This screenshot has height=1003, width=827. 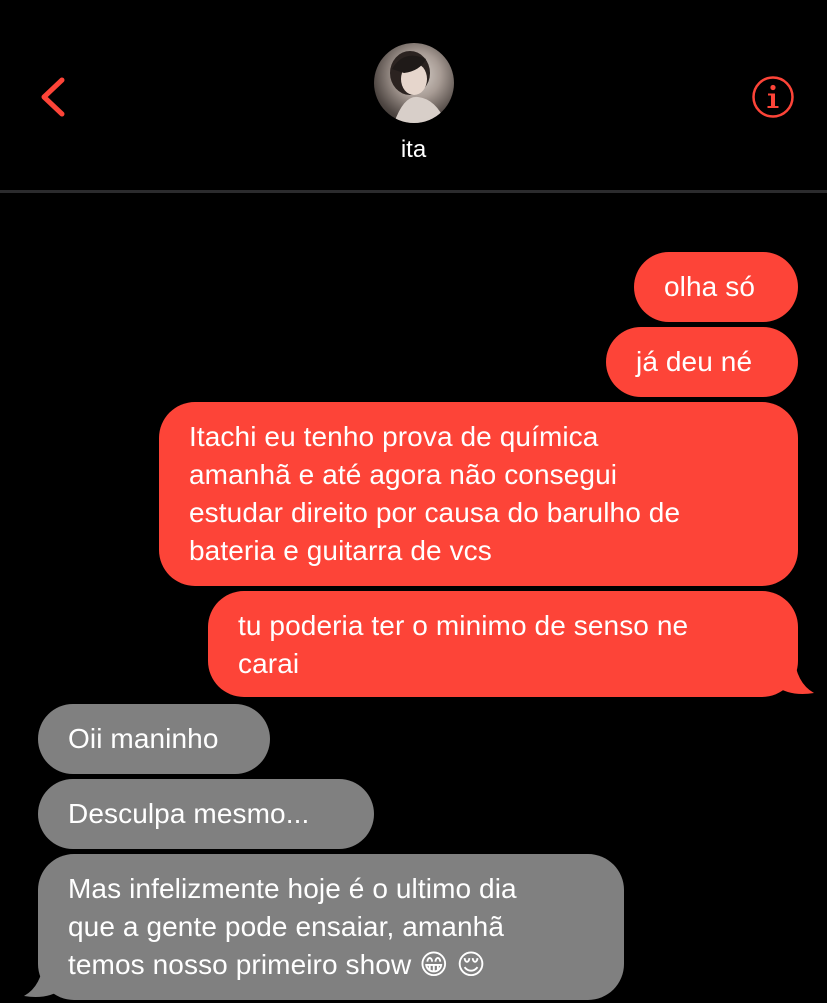 I want to click on back-button, so click(x=54, y=97).